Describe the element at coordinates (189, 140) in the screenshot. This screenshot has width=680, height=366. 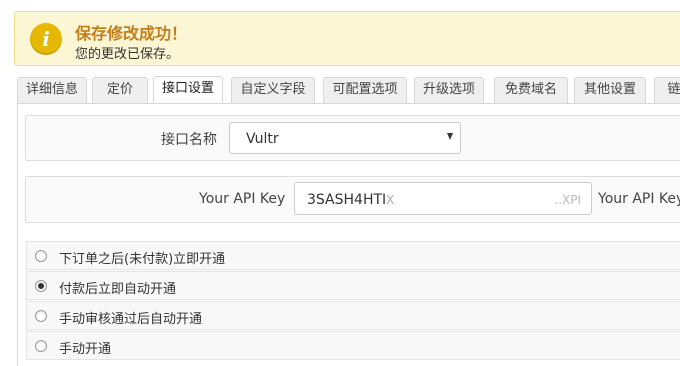
I see `module-label: 接口名称` at that location.